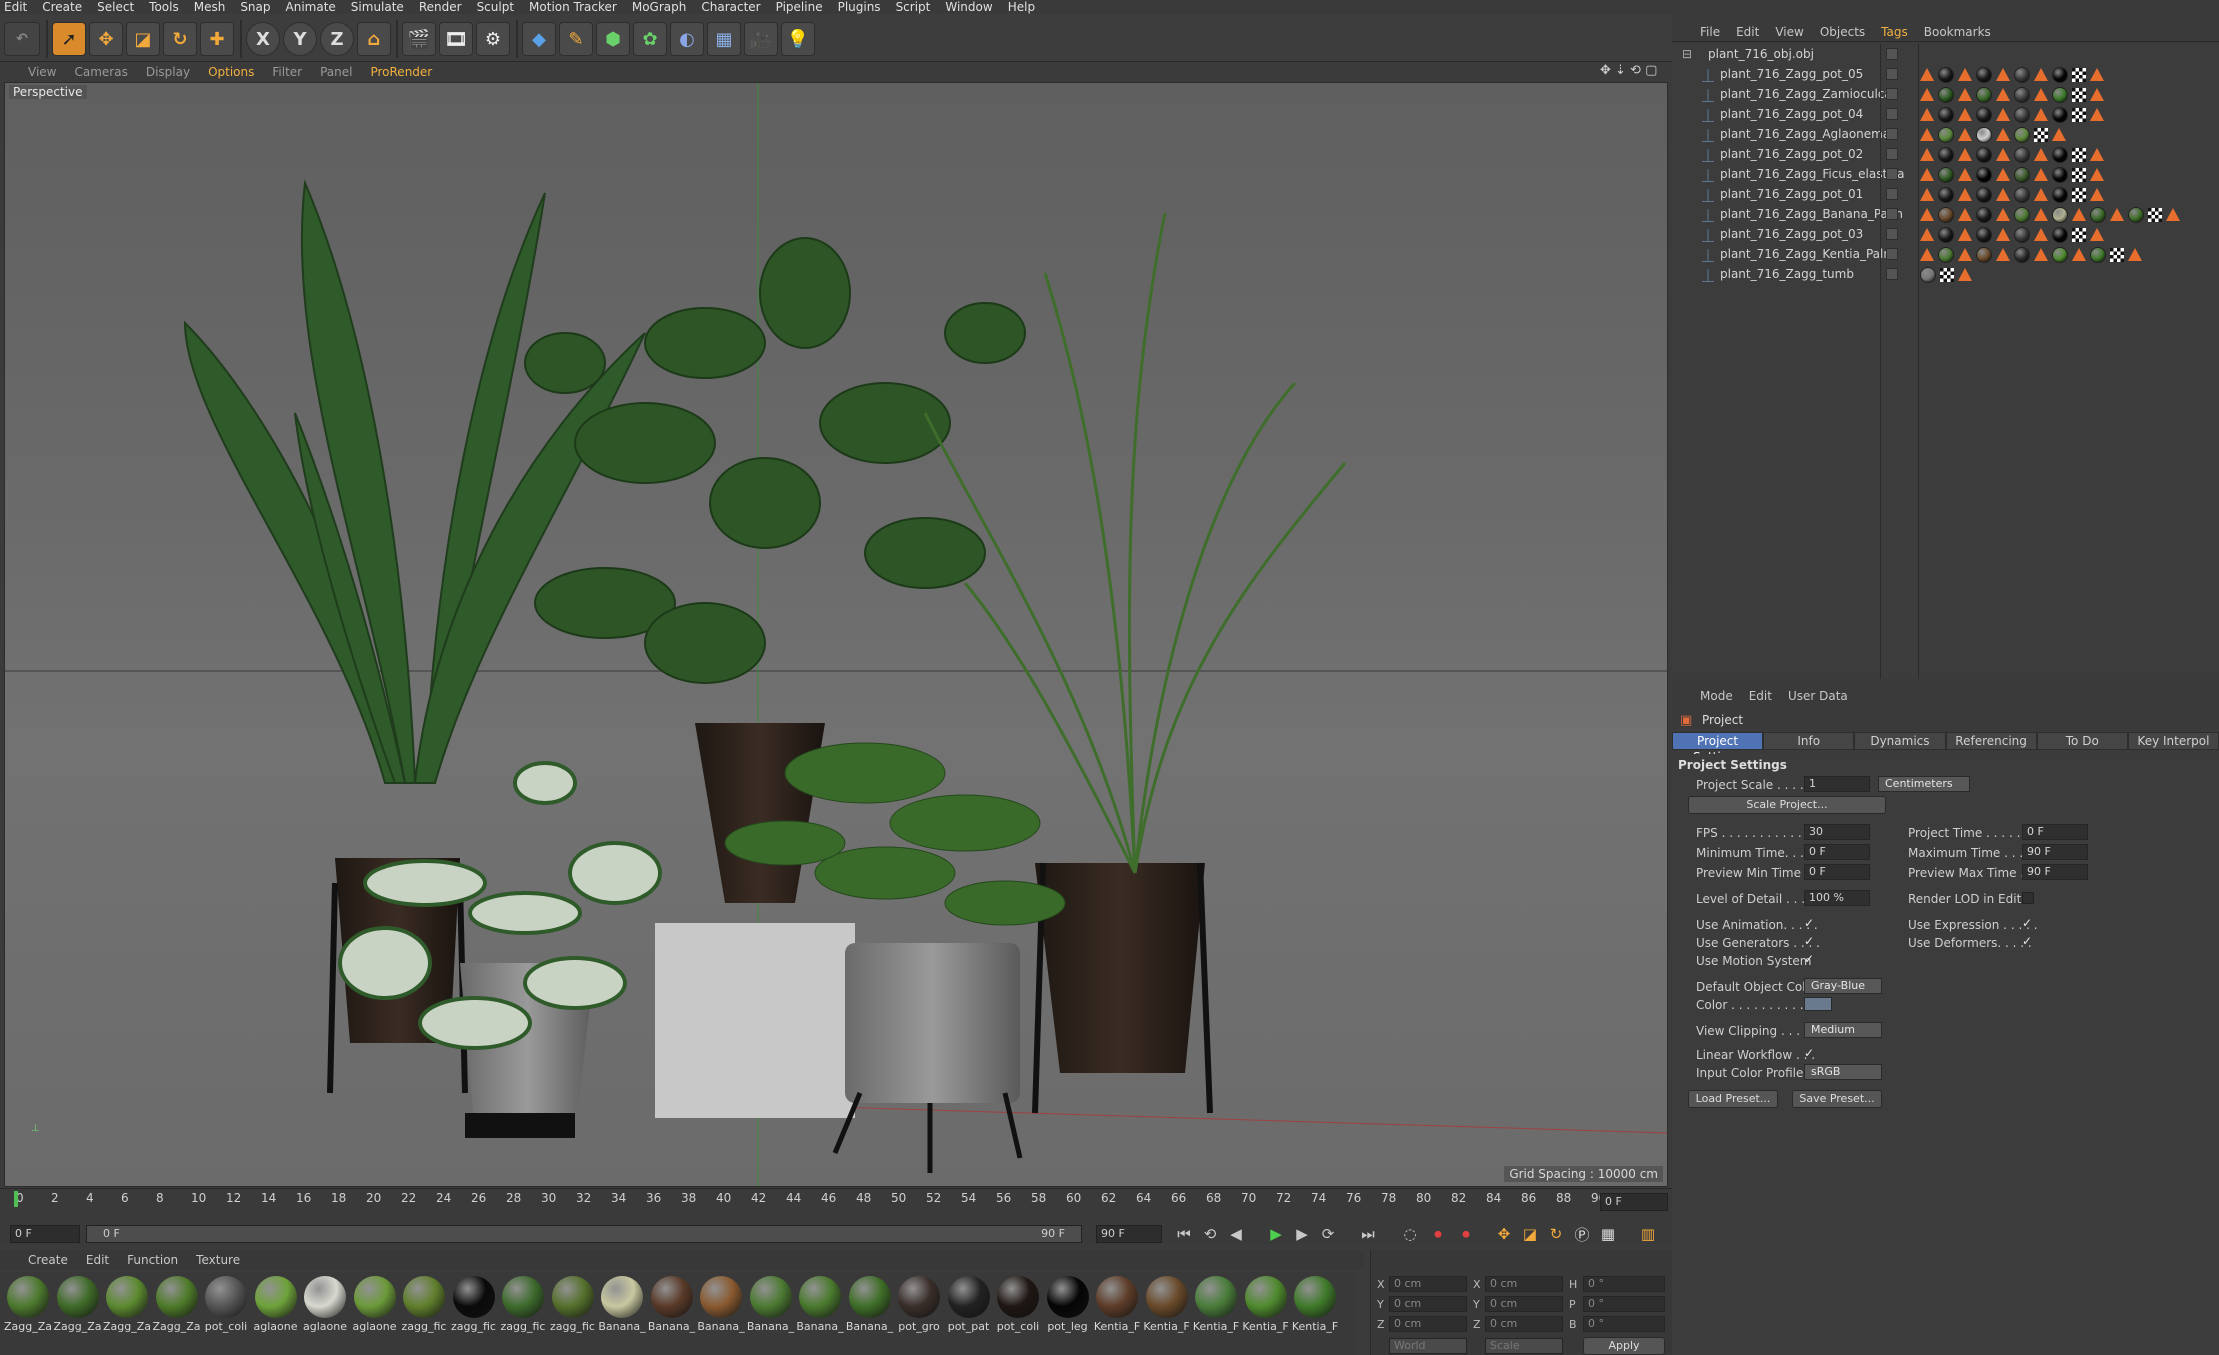  What do you see at coordinates (1582, 1234) in the screenshot?
I see `key-param-icon: Ⓟ` at bounding box center [1582, 1234].